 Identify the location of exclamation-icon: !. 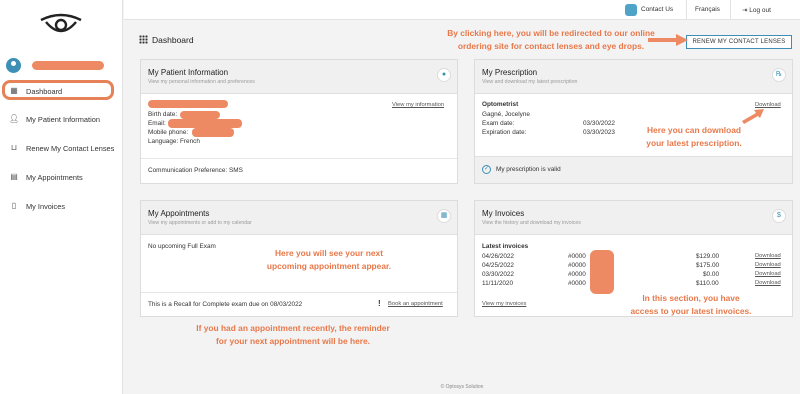
(379, 303).